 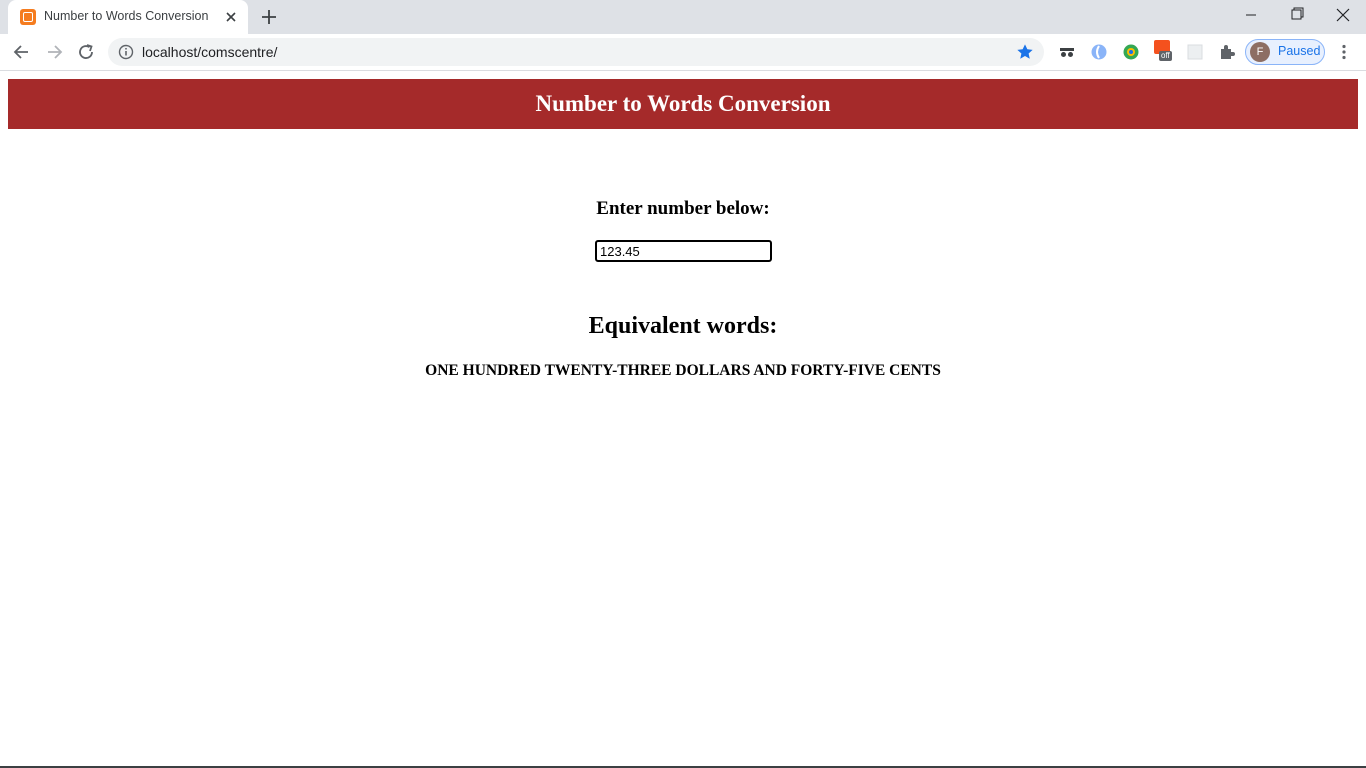 I want to click on close-tab-icon, so click(x=231, y=17).